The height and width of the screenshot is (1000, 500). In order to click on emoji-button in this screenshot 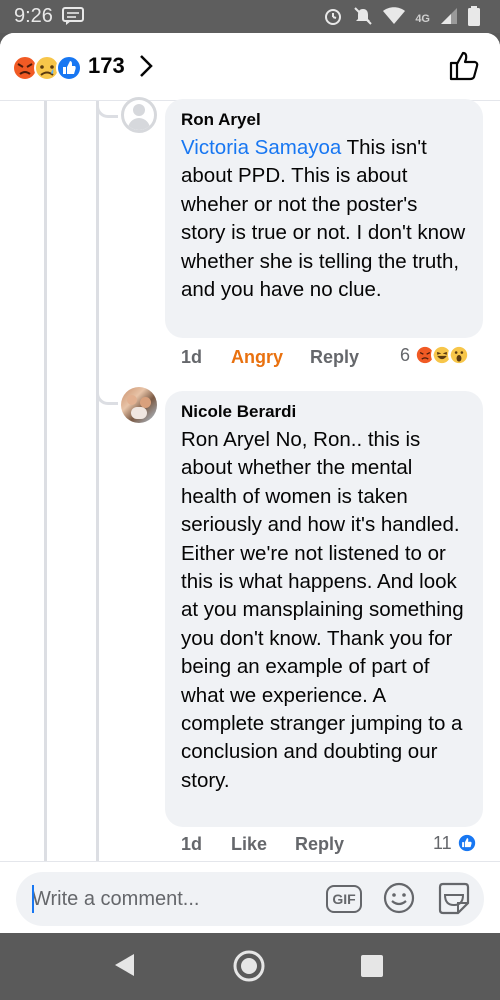, I will do `click(399, 900)`.